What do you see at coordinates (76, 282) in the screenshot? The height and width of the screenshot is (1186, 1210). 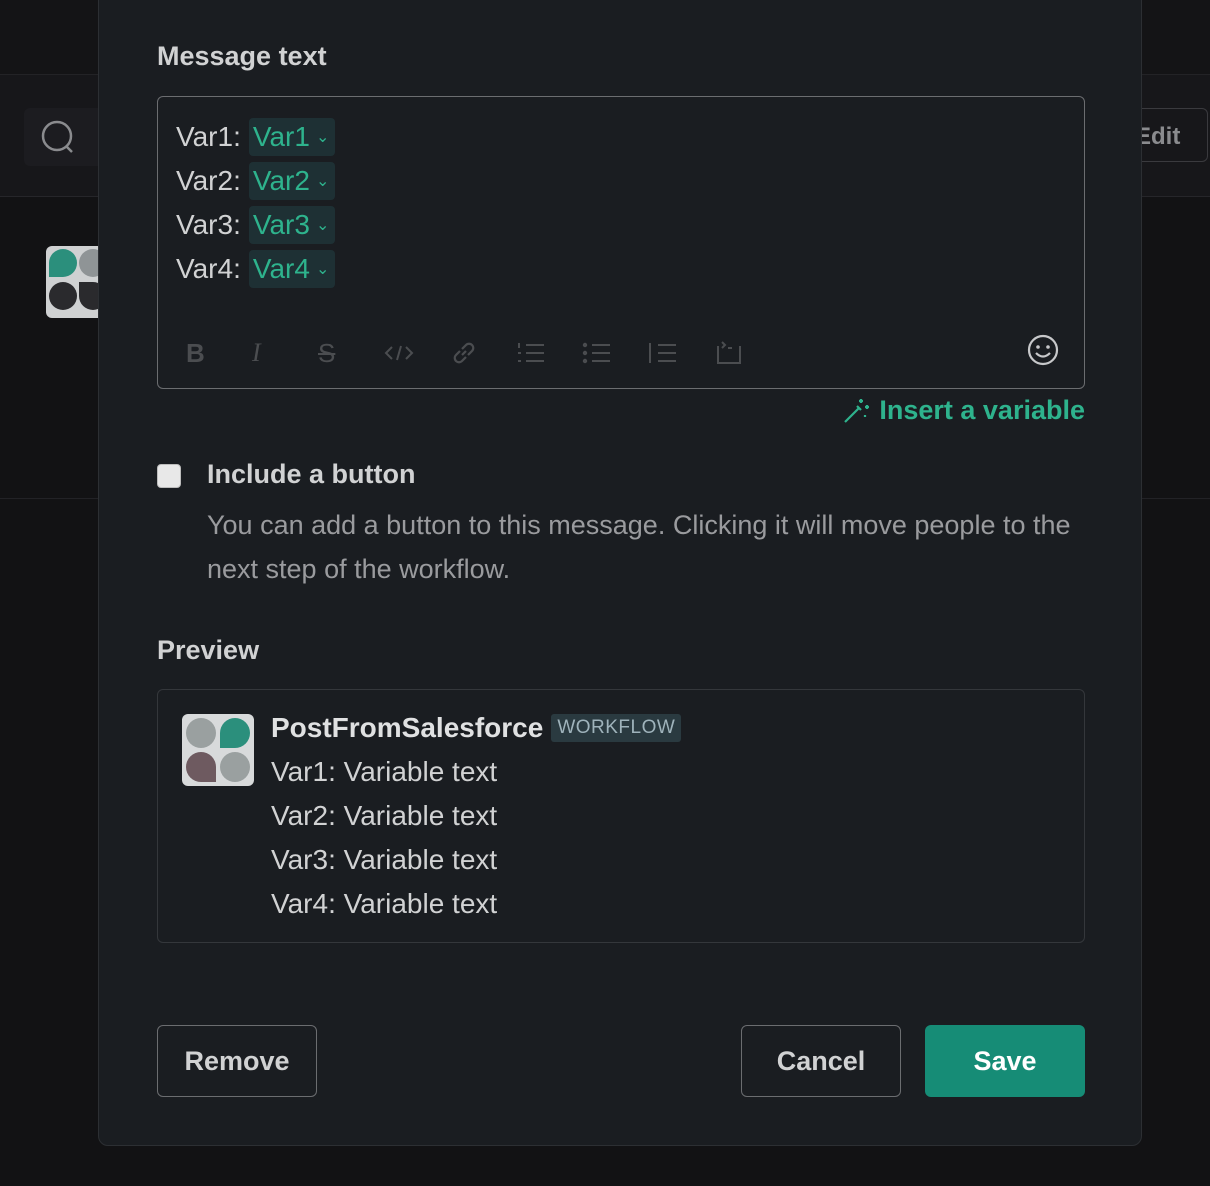 I see `workflow-avatar` at bounding box center [76, 282].